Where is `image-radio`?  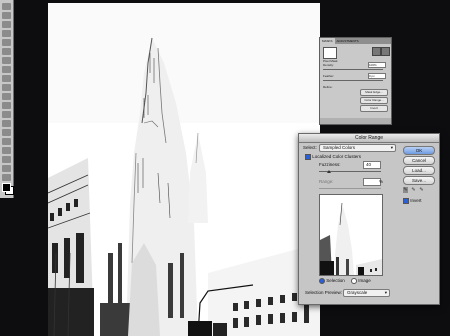
image-radio is located at coordinates (354, 281).